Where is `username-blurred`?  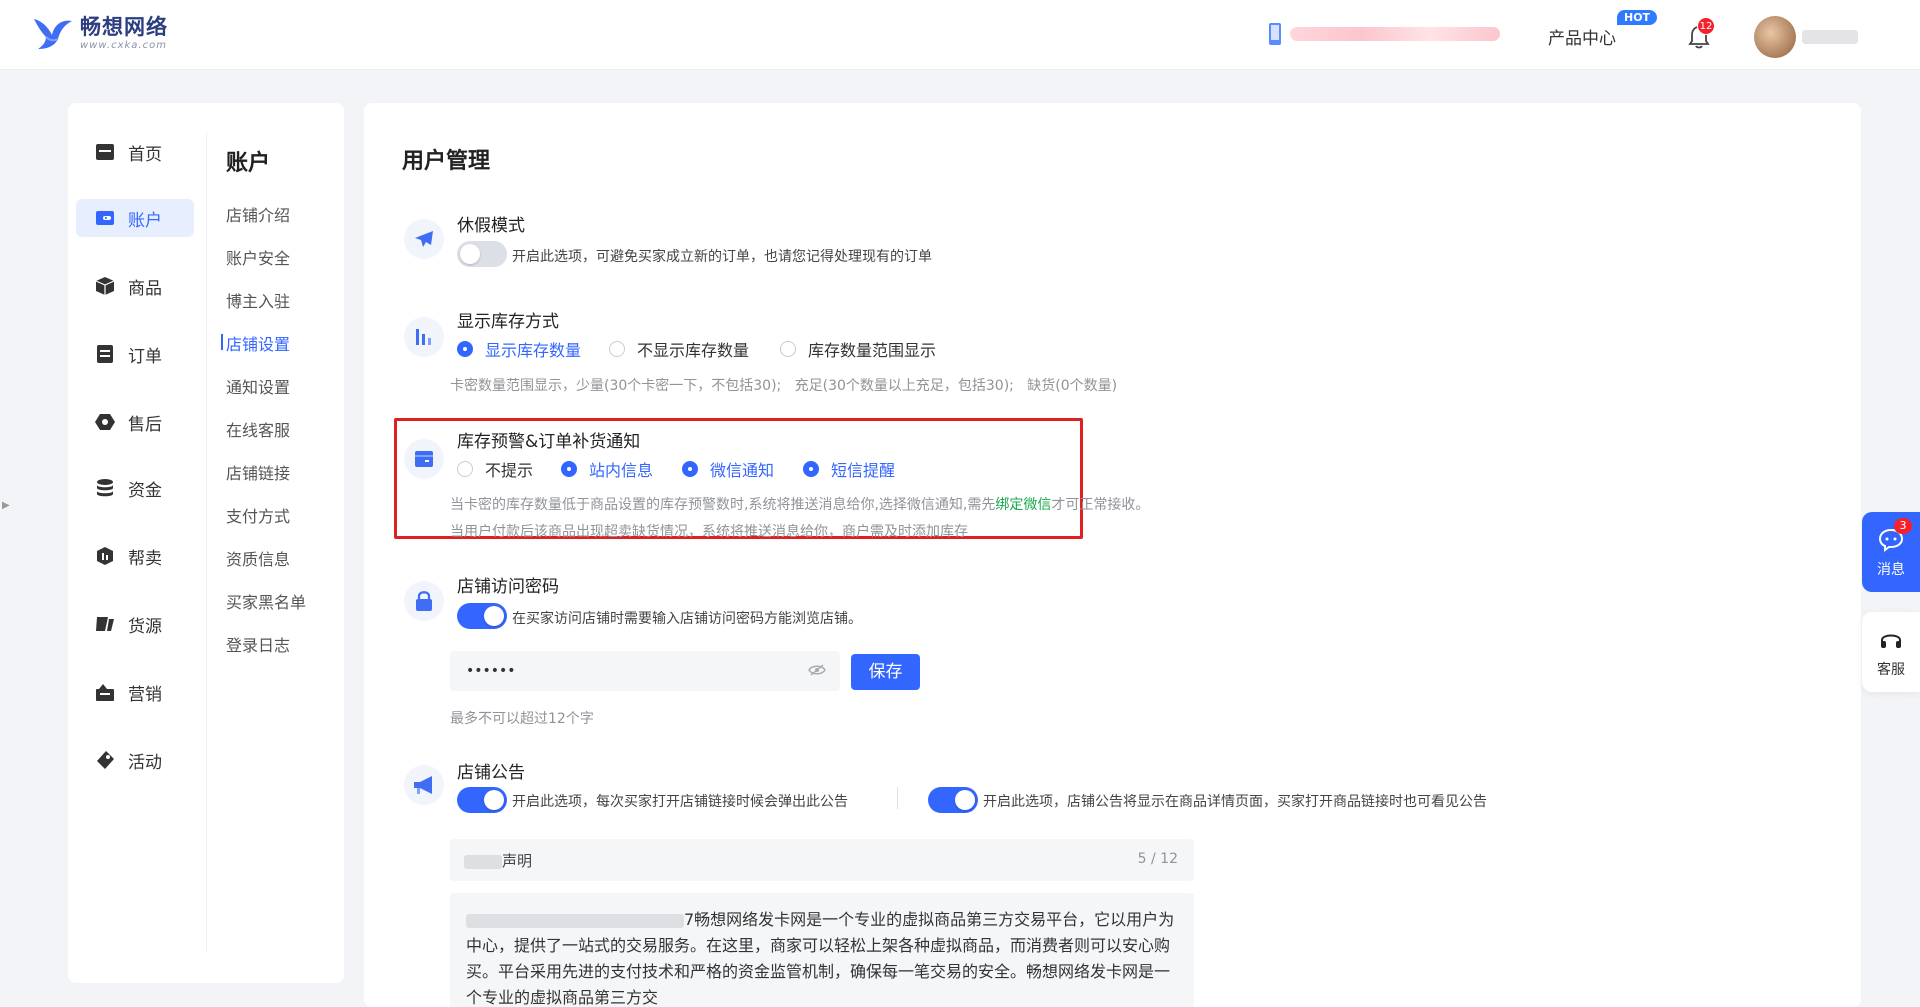 username-blurred is located at coordinates (1830, 37).